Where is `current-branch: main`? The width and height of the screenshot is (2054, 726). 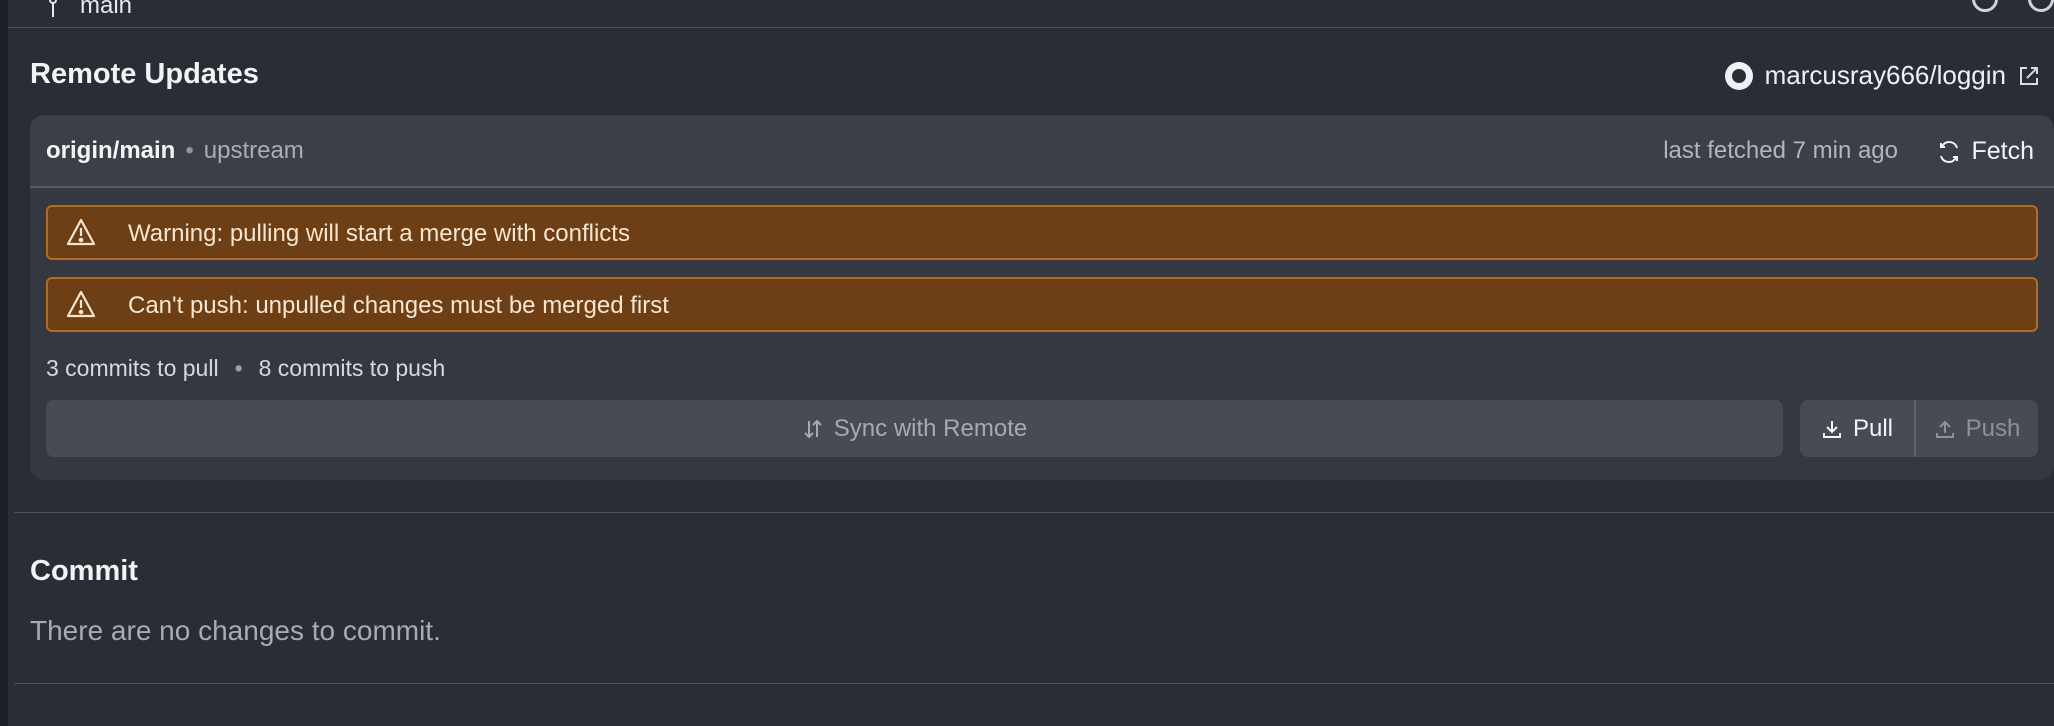 current-branch: main is located at coordinates (90, 10).